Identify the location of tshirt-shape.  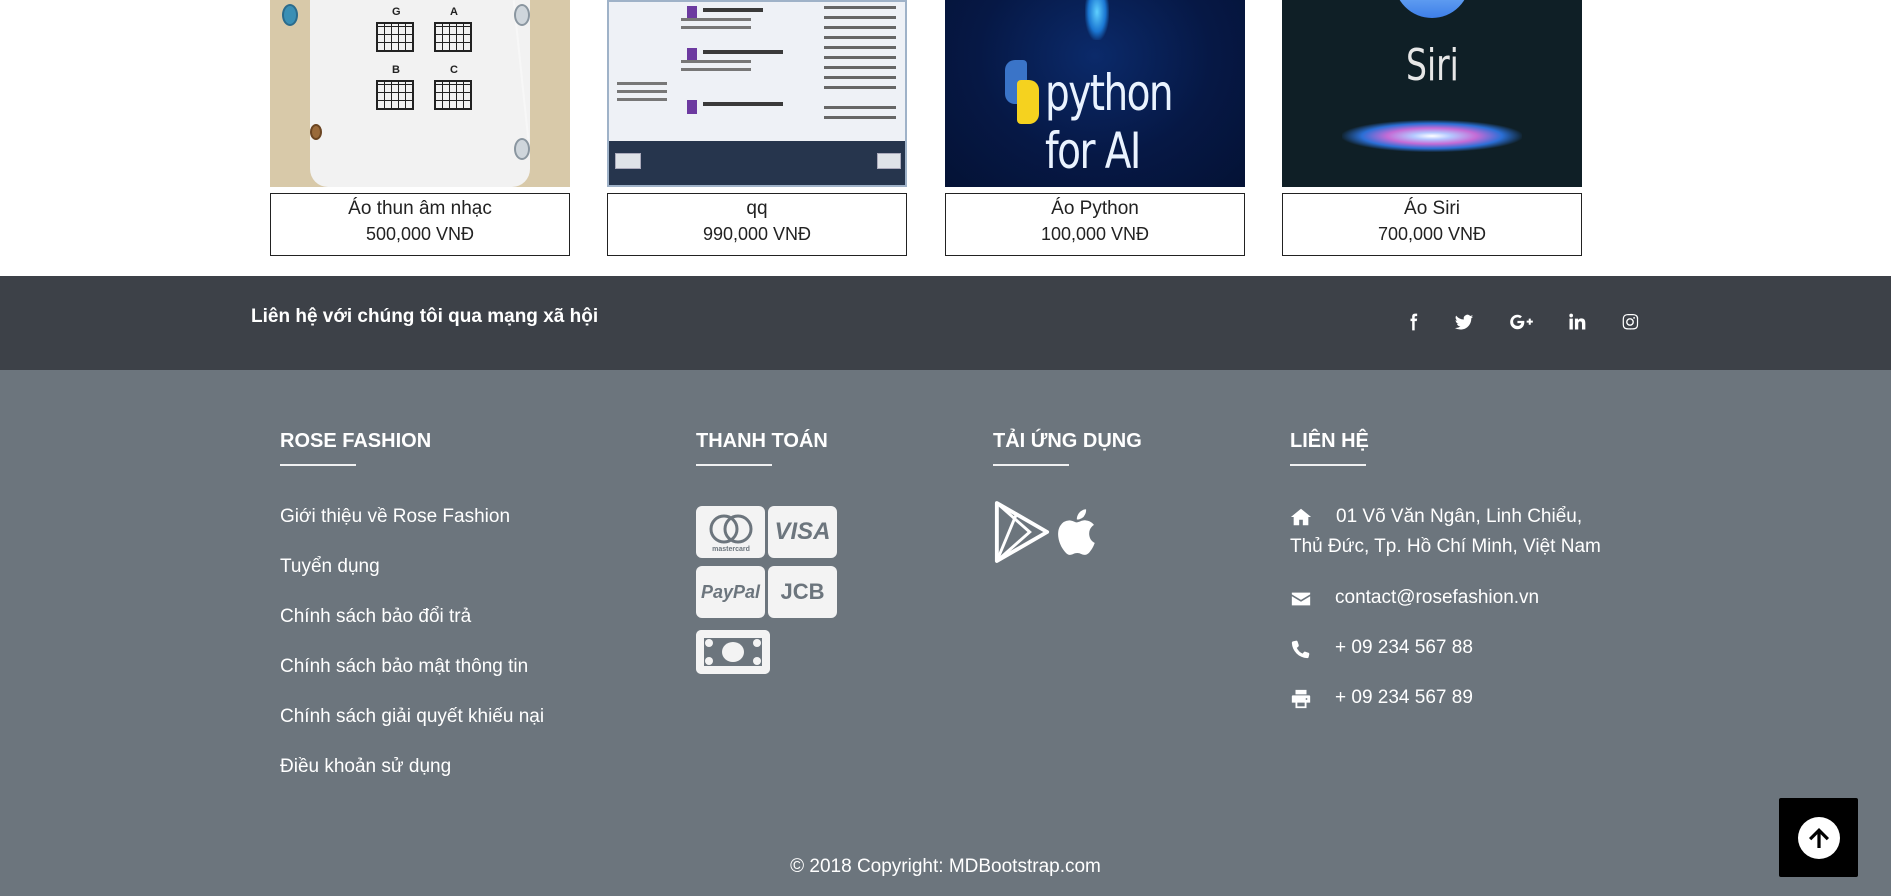
(420, 93).